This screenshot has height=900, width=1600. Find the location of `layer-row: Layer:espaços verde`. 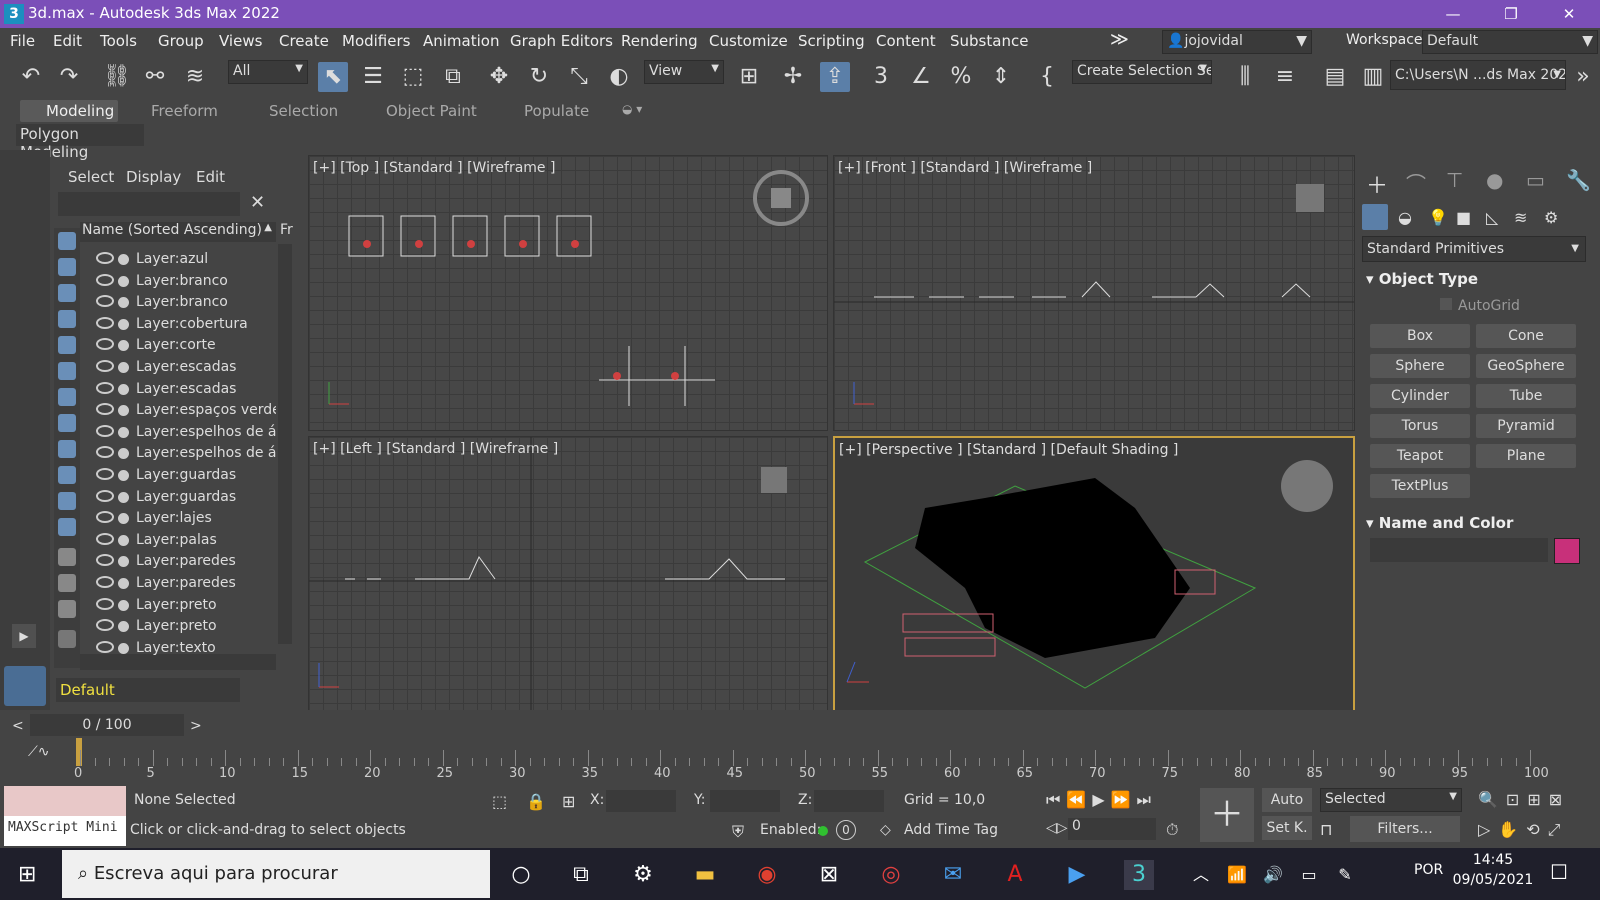

layer-row: Layer:espaços verde is located at coordinates (178, 411).